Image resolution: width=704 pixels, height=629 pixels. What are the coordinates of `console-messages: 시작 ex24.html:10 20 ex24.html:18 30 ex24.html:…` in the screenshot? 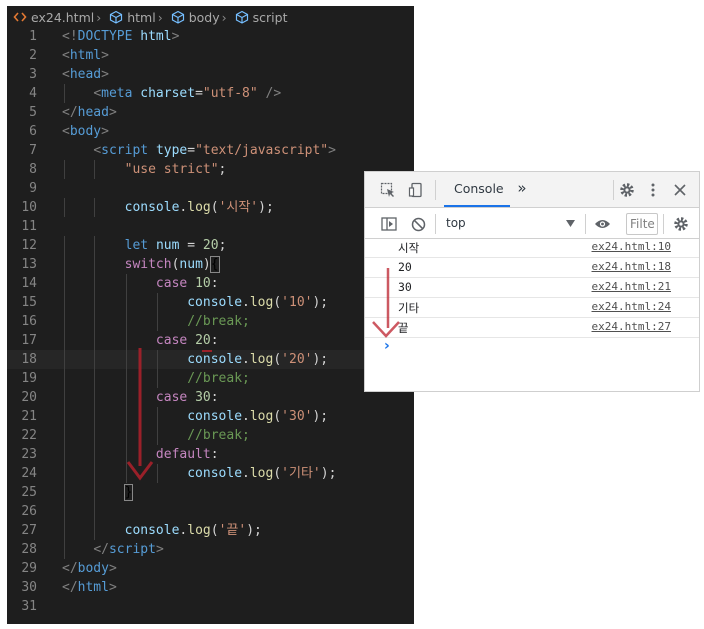 It's located at (532, 288).